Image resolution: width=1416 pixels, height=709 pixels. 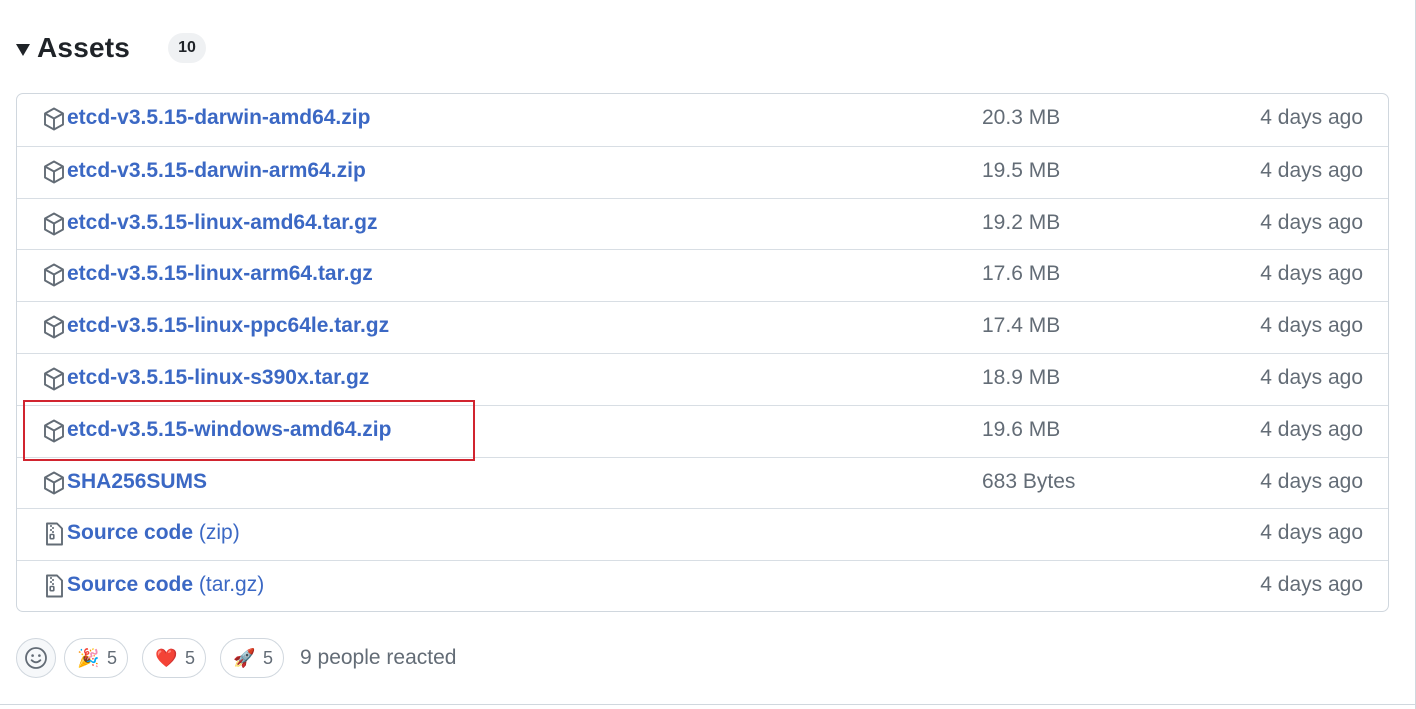 I want to click on asset-size: 18.9 MB, so click(x=1021, y=377).